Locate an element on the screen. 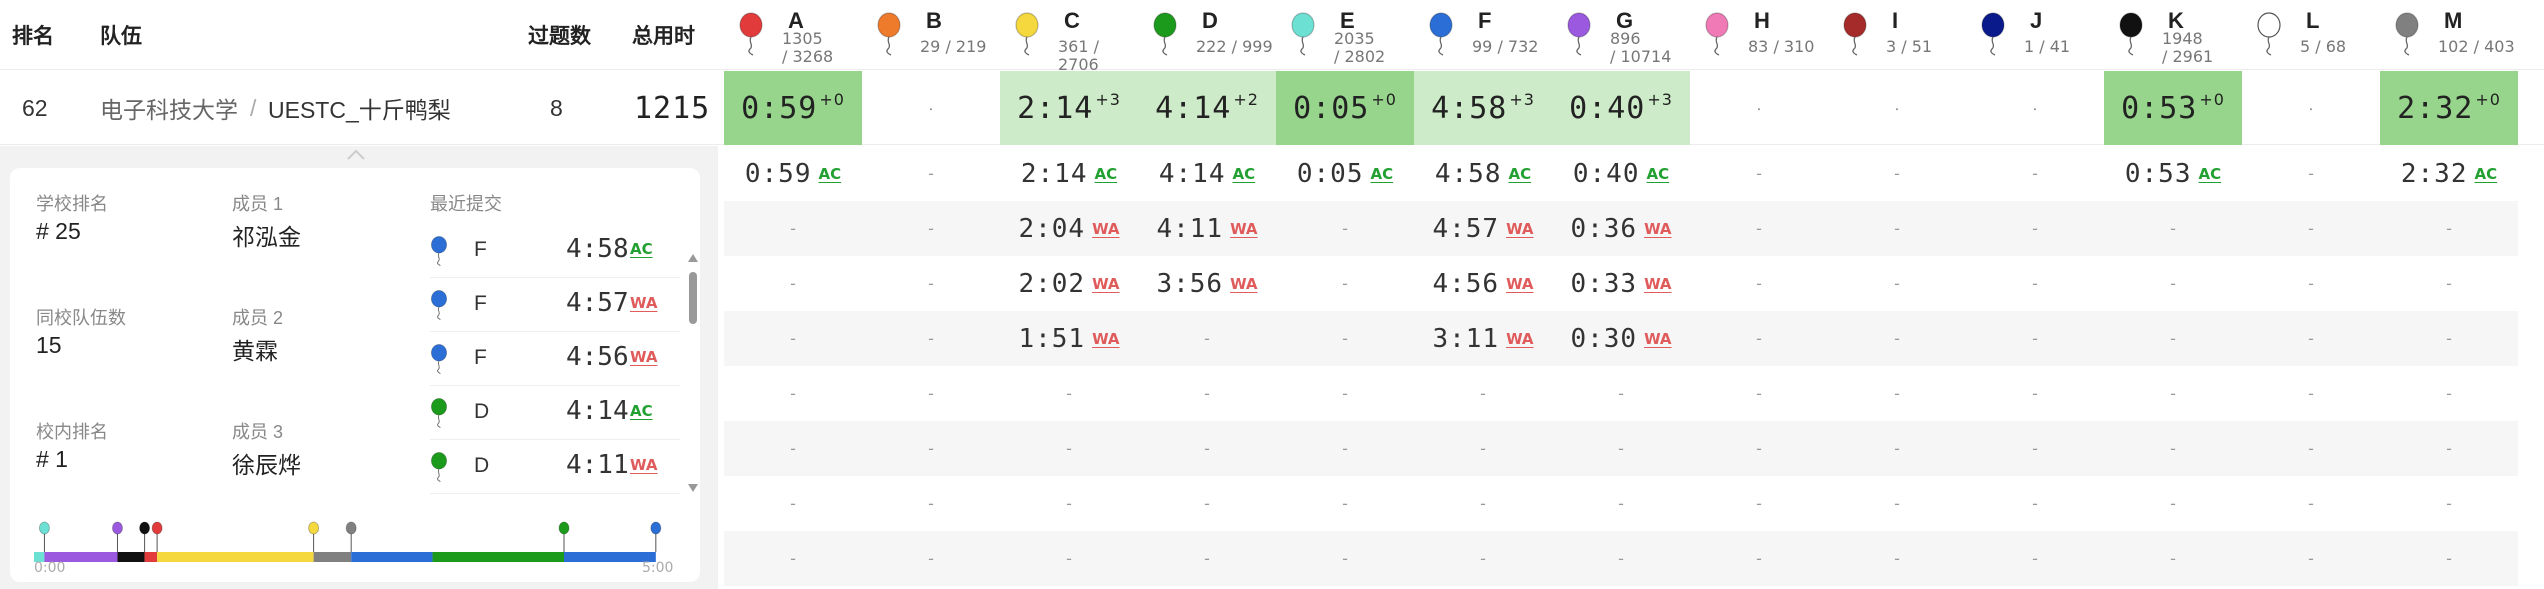 The image size is (2544, 589). team-result-c: 2:14 +3 is located at coordinates (1069, 108).